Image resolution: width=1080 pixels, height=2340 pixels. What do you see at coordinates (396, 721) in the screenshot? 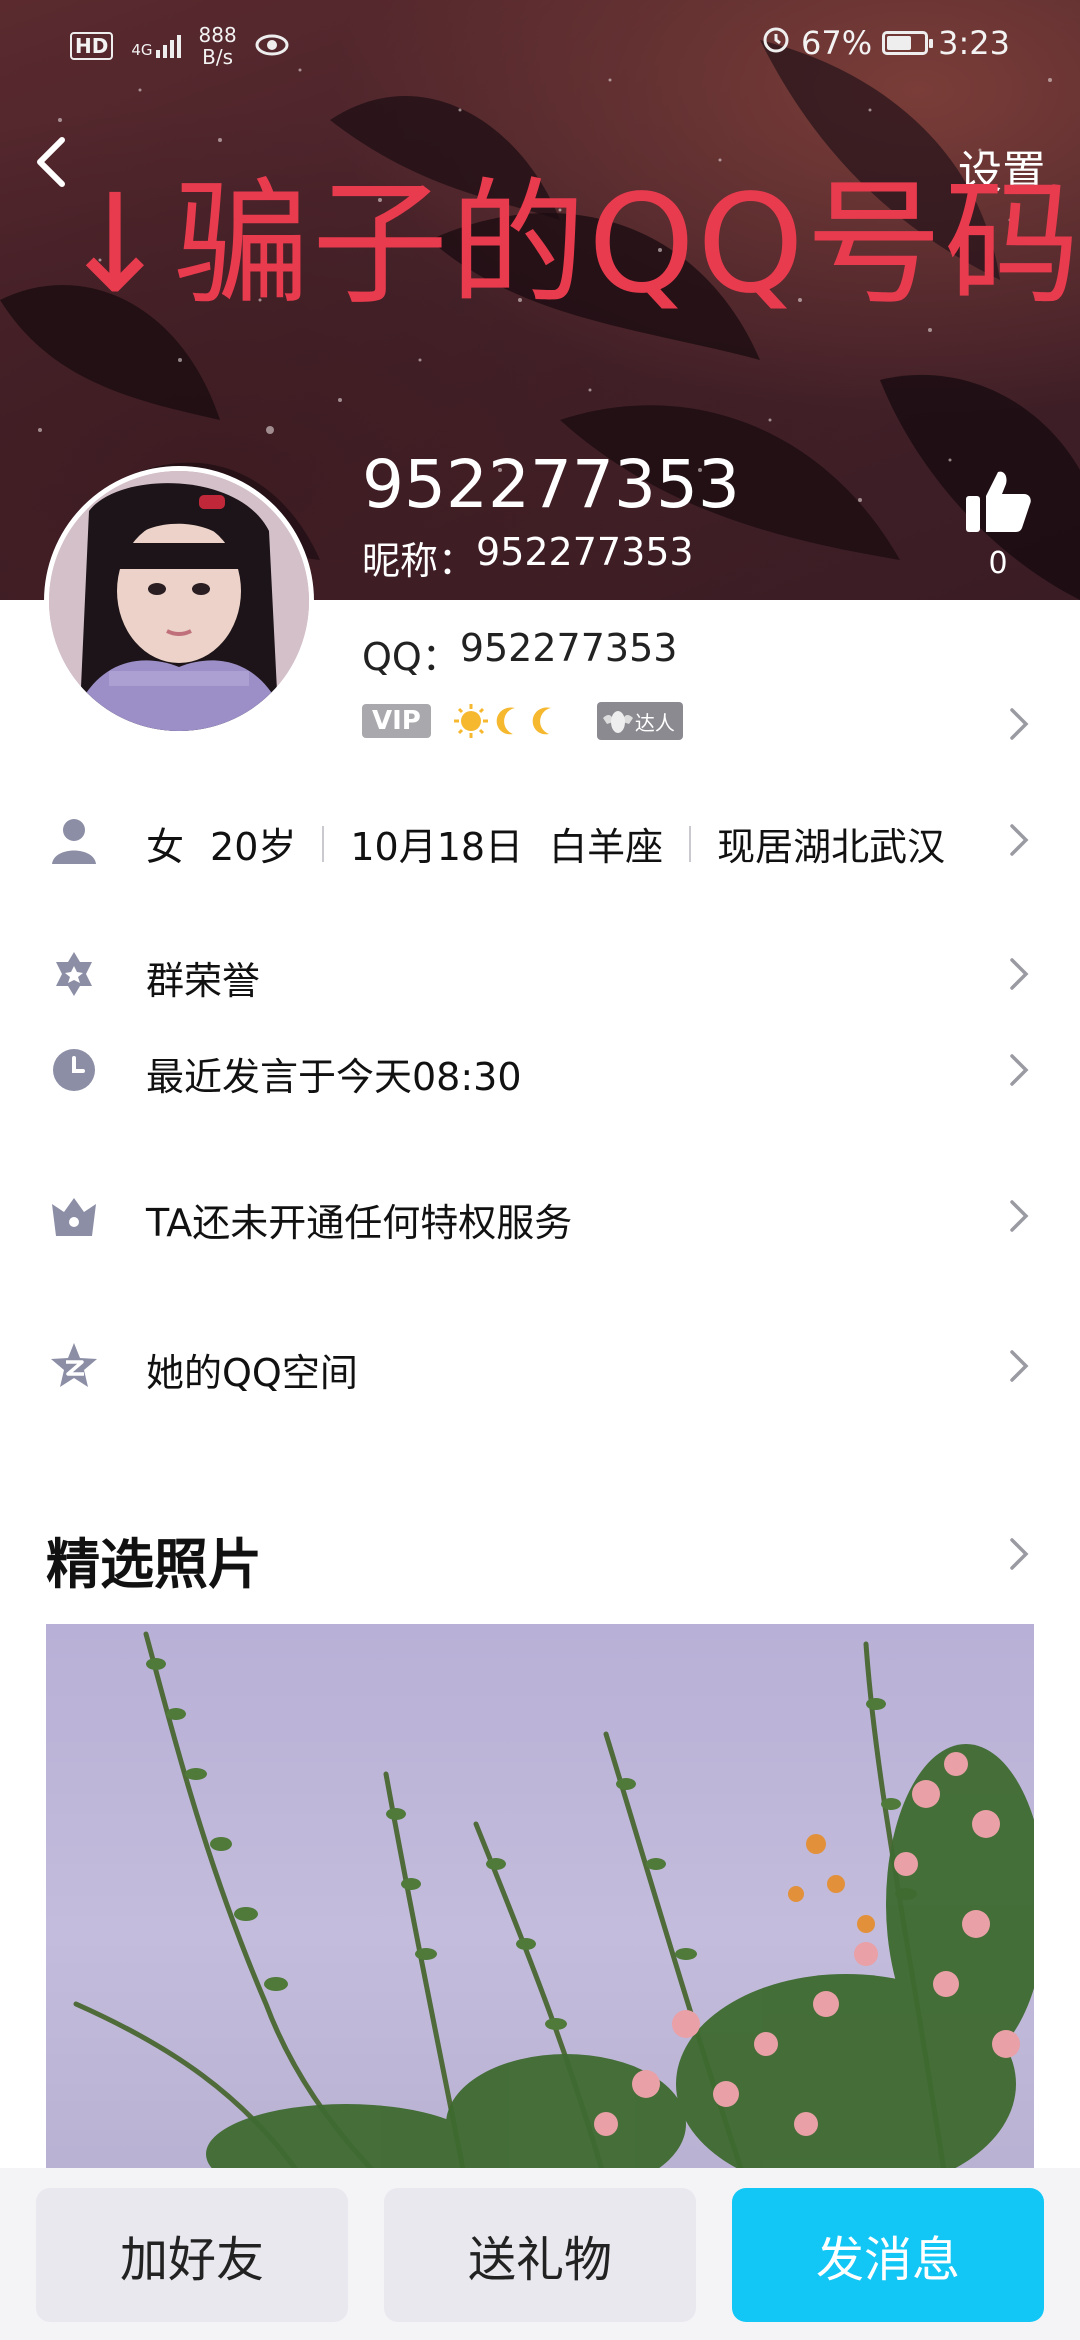
I see `vip-badge: VIP` at bounding box center [396, 721].